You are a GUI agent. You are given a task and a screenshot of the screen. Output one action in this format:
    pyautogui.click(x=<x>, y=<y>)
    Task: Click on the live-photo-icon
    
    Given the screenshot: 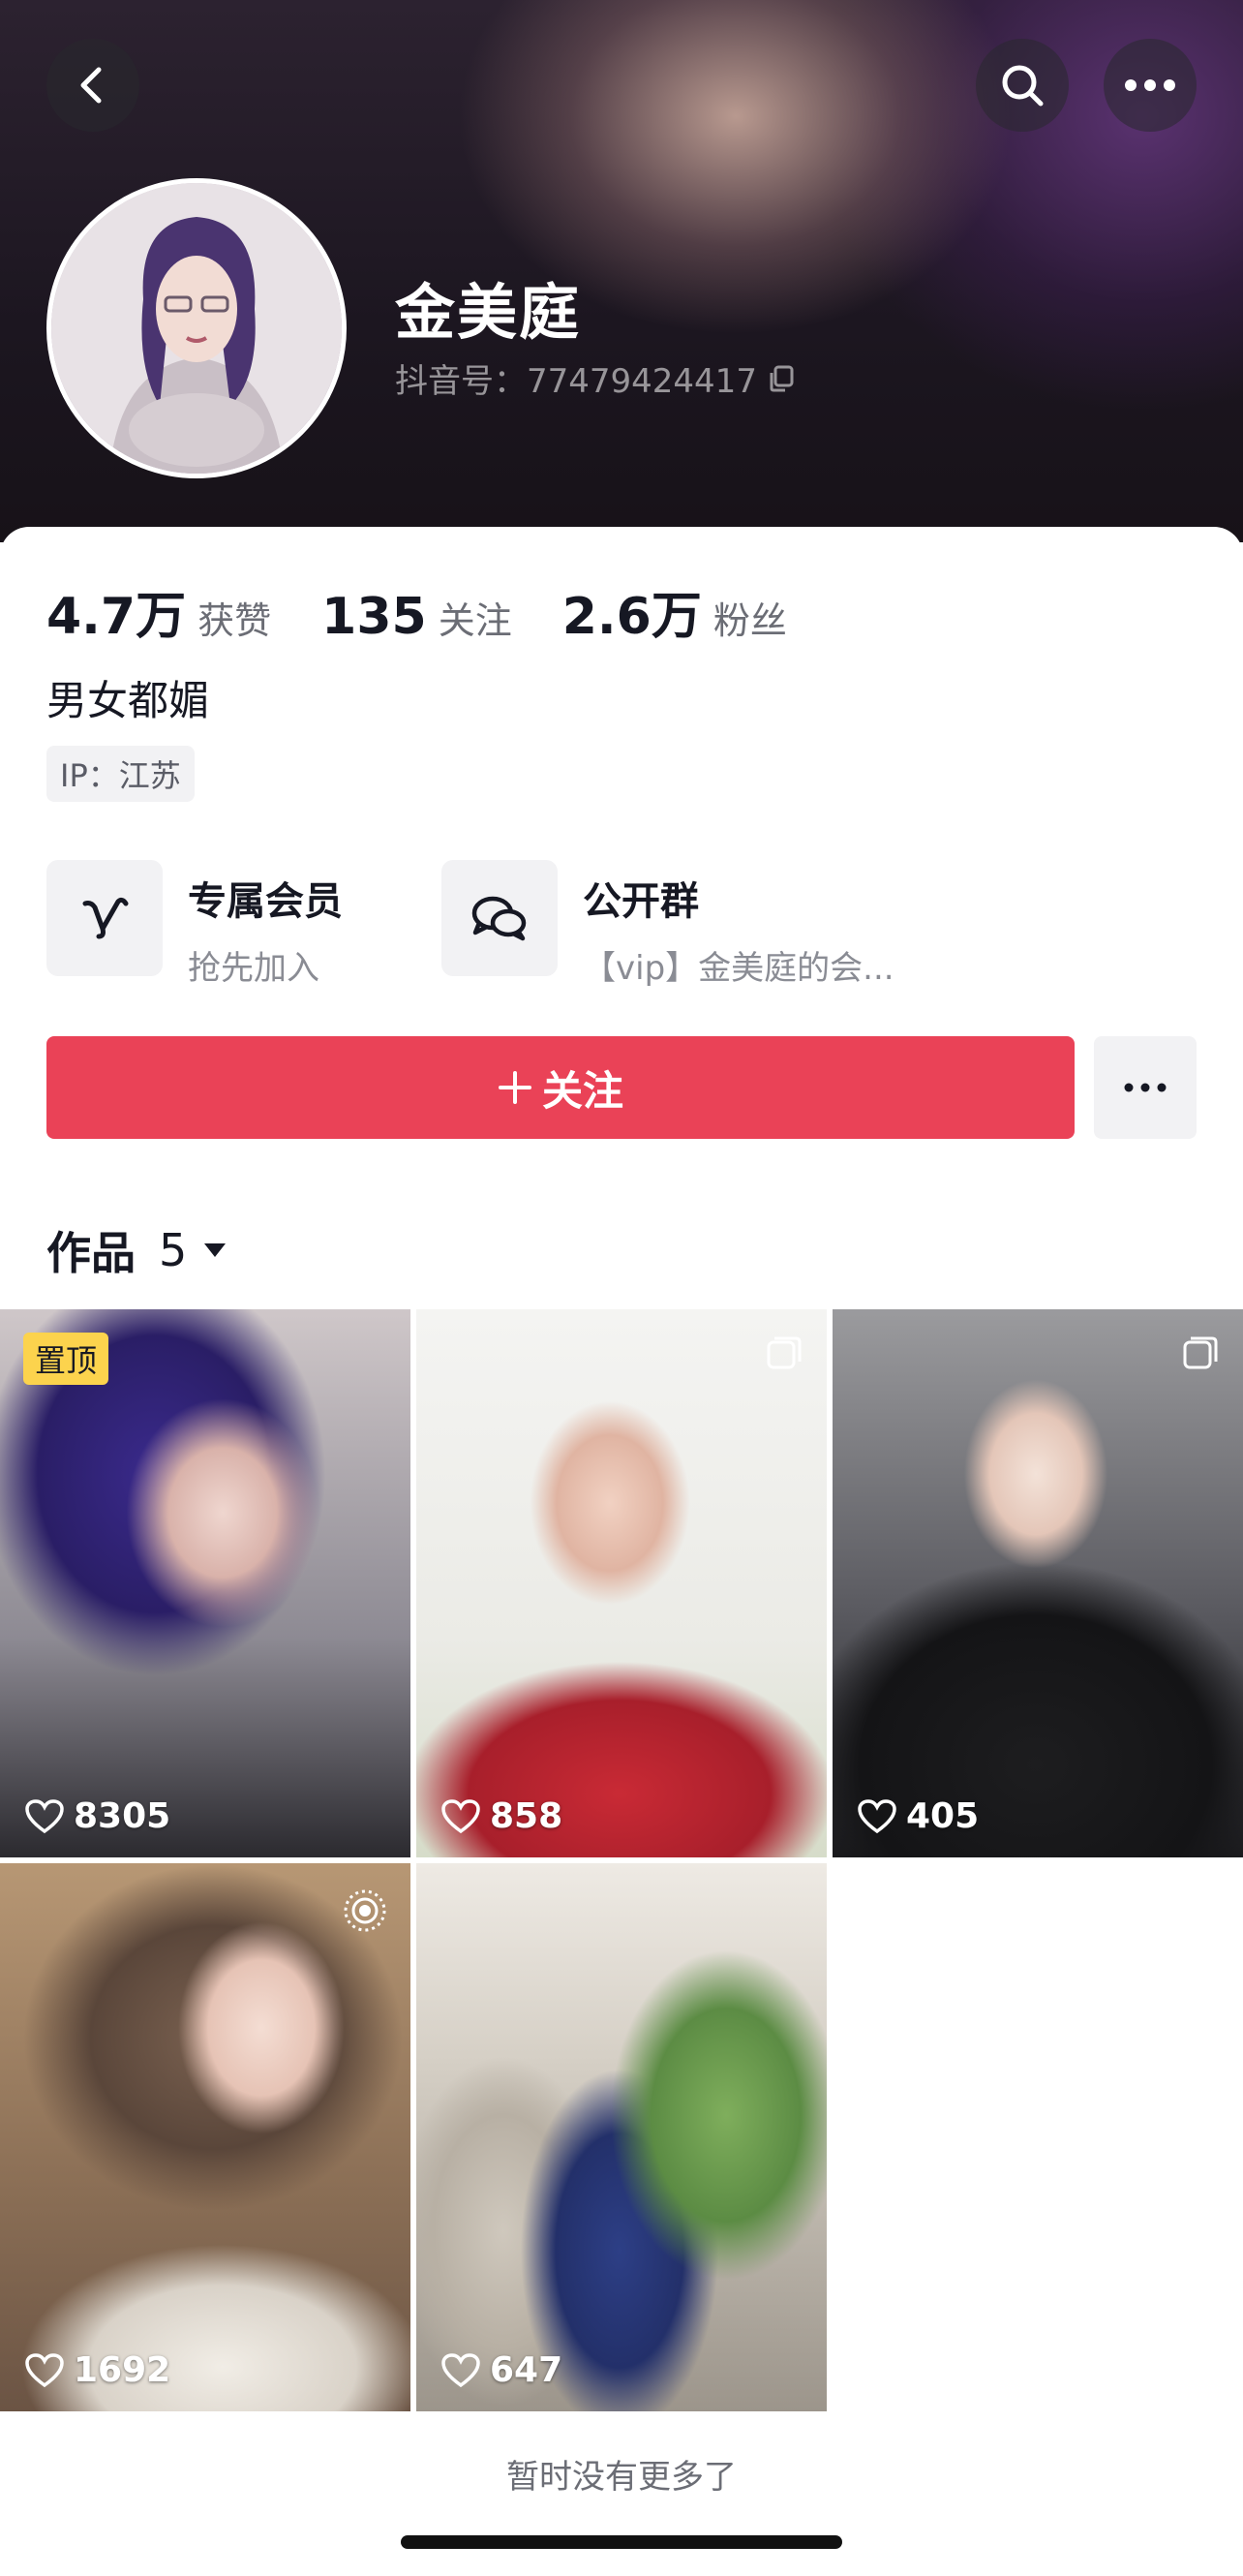 What is the action you would take?
    pyautogui.click(x=365, y=1910)
    